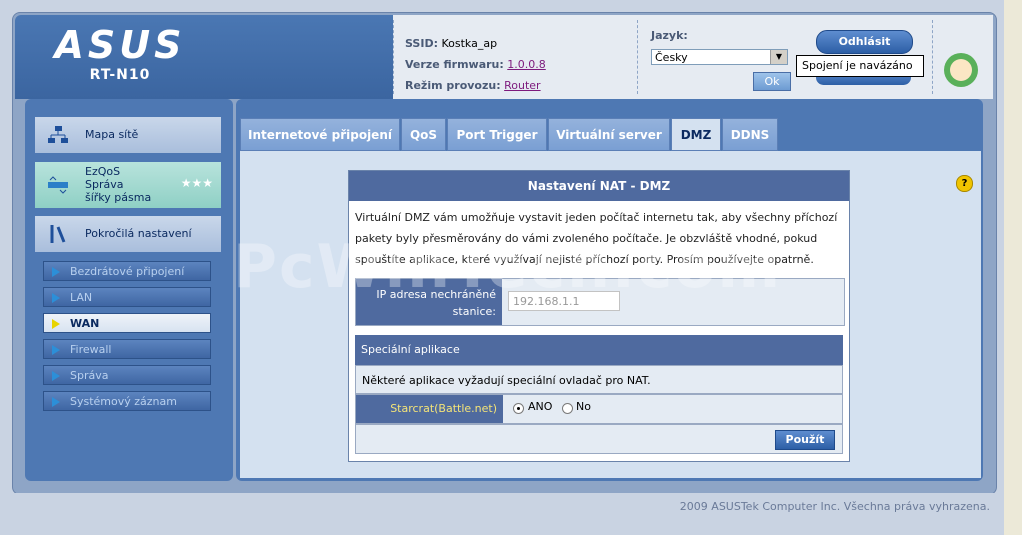 The image size is (1022, 535). I want to click on radio-yes, so click(518, 408).